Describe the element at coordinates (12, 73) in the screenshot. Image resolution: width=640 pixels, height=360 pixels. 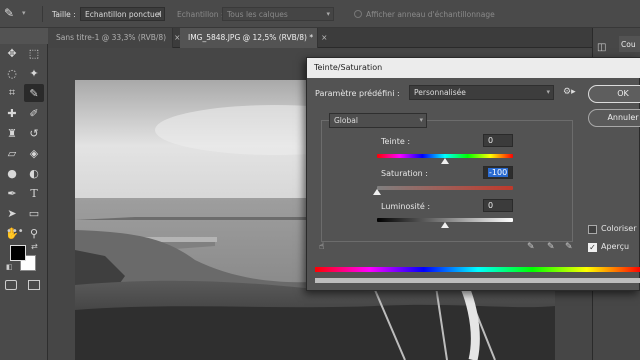
I see `lasso-tool-icon: ◌` at that location.